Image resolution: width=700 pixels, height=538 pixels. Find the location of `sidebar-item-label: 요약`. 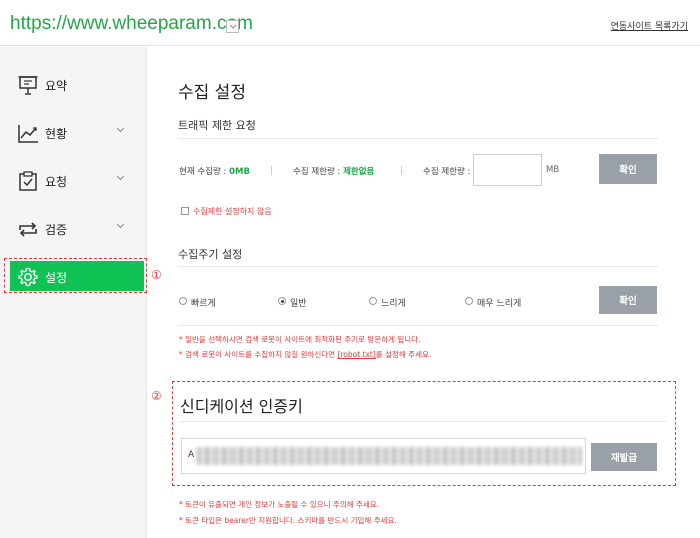

sidebar-item-label: 요약 is located at coordinates (56, 86).